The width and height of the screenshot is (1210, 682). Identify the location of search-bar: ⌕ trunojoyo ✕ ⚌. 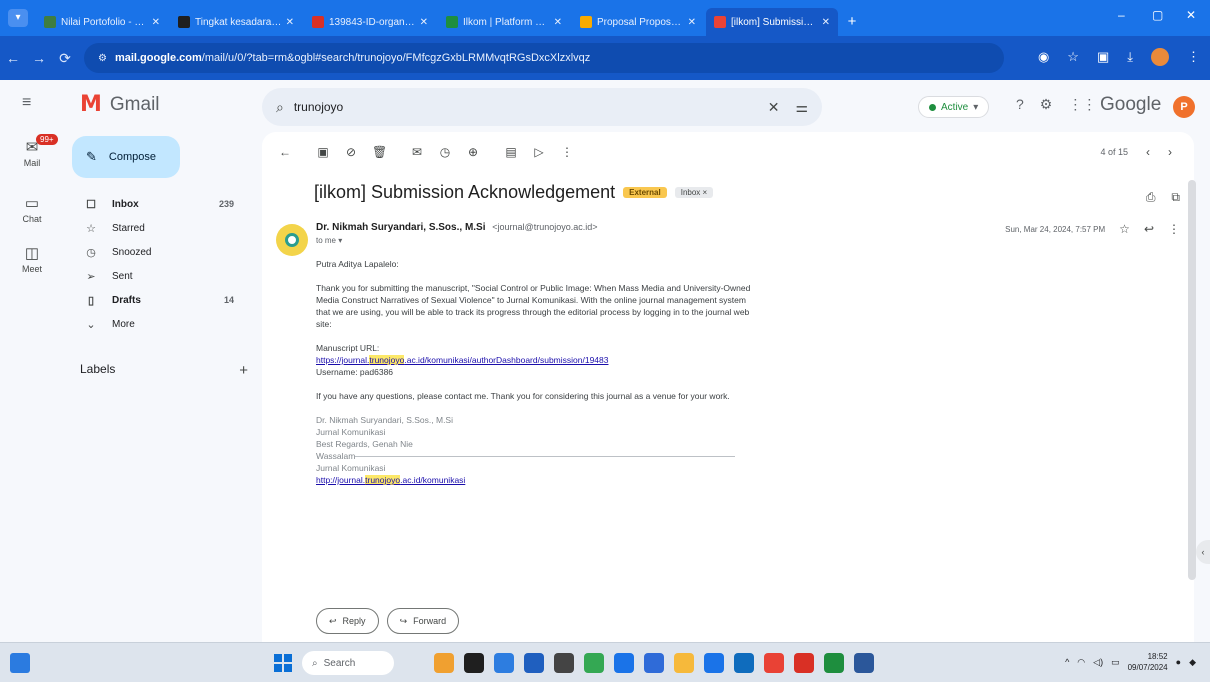
(542, 107).